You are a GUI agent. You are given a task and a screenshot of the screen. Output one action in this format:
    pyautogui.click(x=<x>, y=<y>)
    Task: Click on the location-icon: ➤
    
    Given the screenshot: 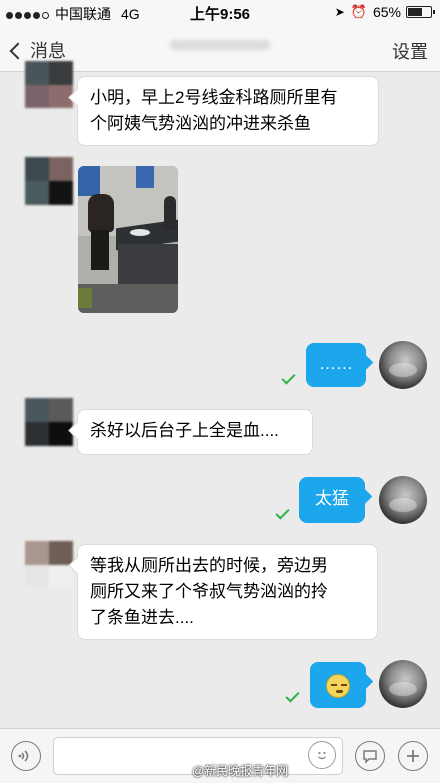 What is the action you would take?
    pyautogui.click(x=339, y=12)
    